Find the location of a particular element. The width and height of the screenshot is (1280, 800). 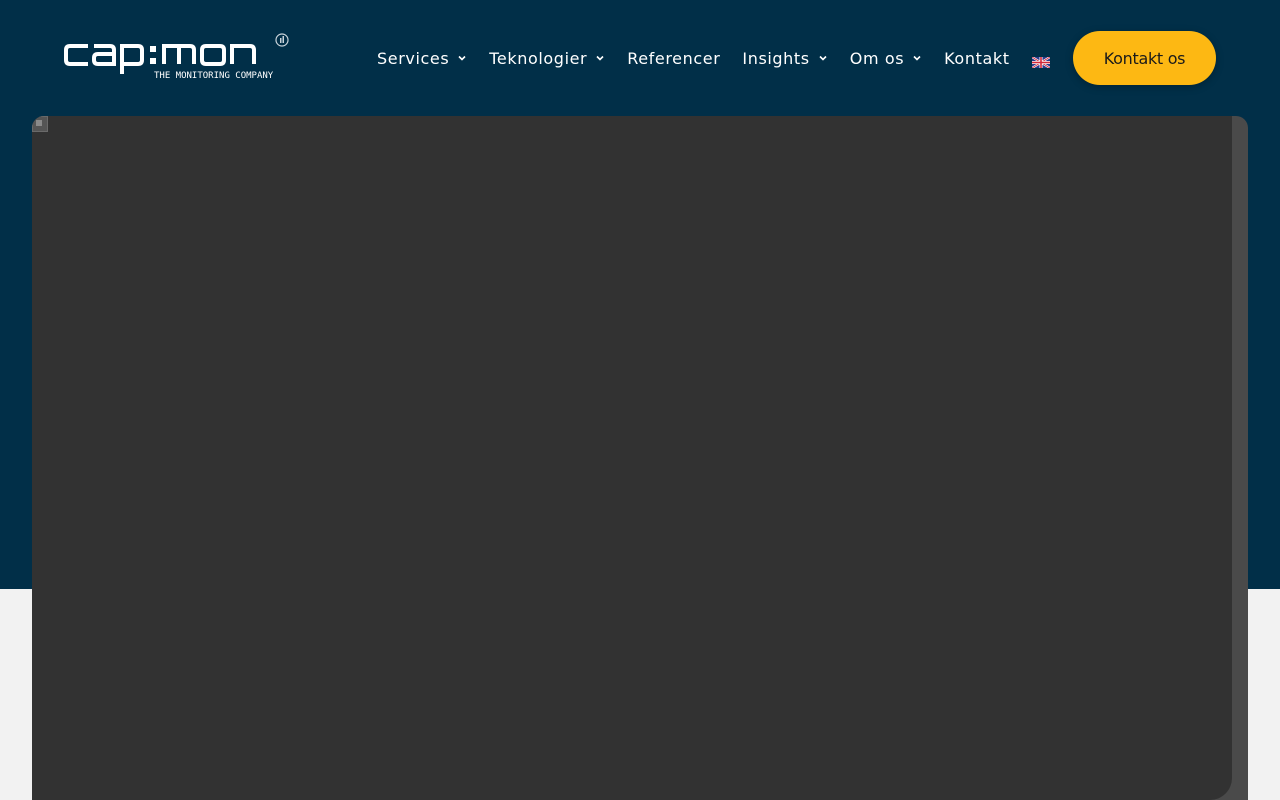

nav-item-om-os: Om os is located at coordinates (886, 58).